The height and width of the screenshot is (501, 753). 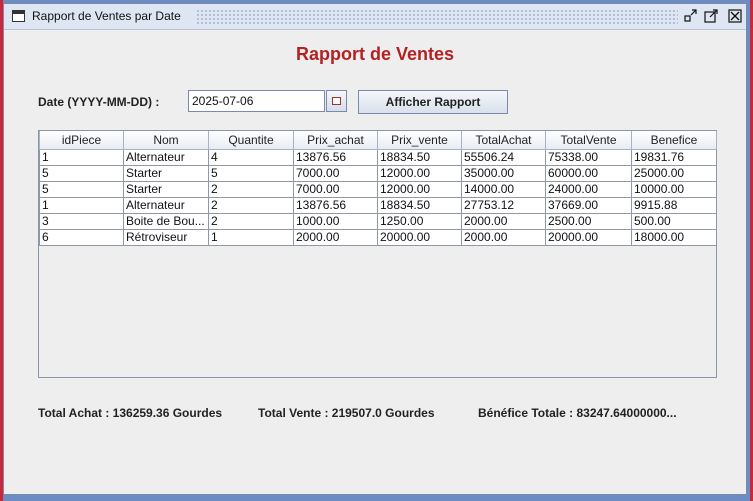 What do you see at coordinates (335, 140) in the screenshot?
I see `column-header-prix-achat: Prix_achat` at bounding box center [335, 140].